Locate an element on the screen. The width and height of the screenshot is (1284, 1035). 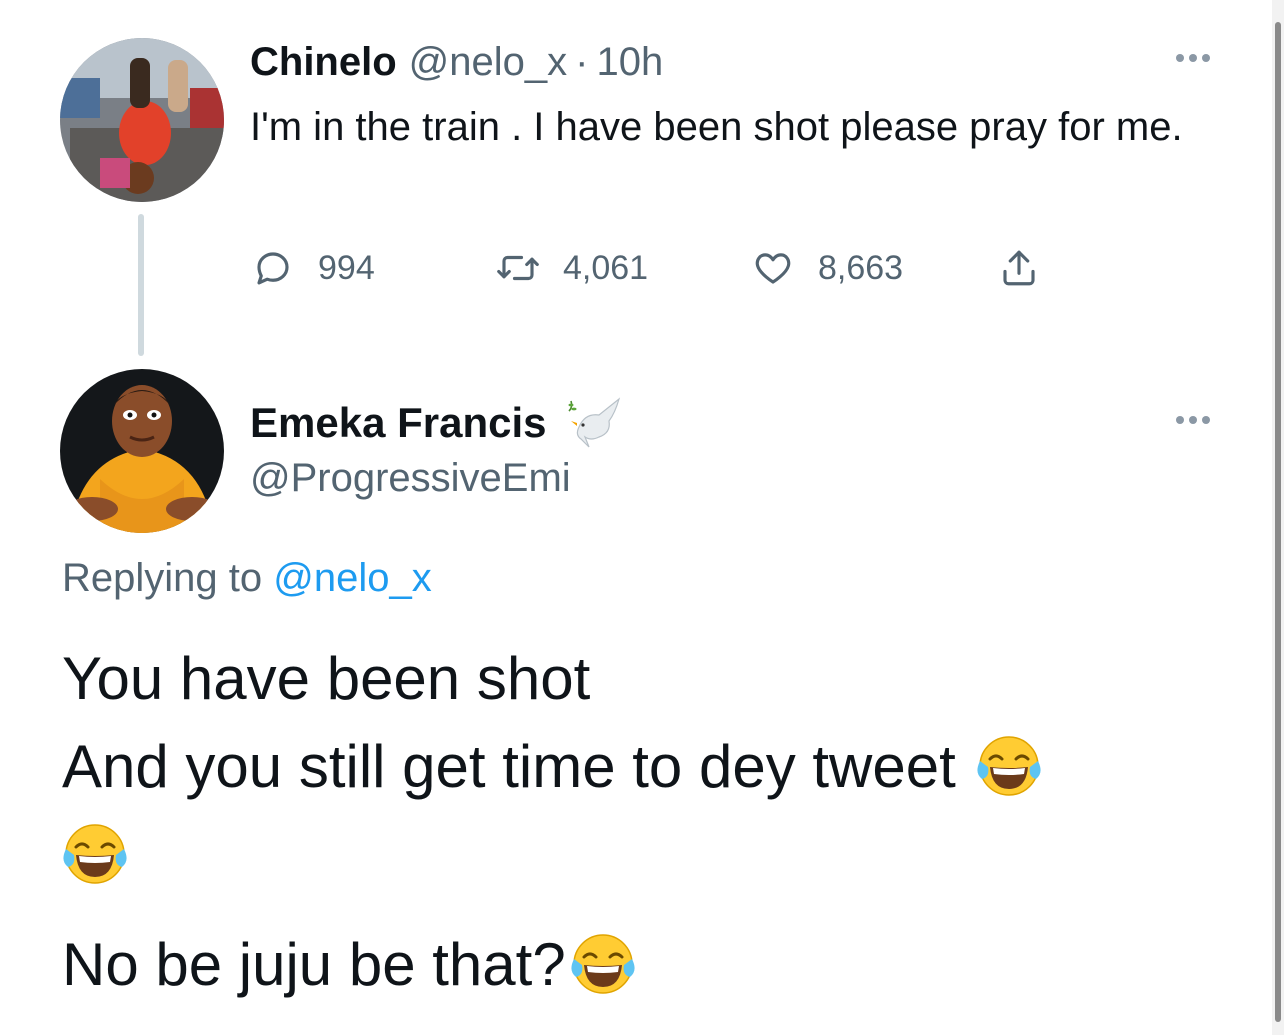
thread-connector-line is located at coordinates (141, 285).